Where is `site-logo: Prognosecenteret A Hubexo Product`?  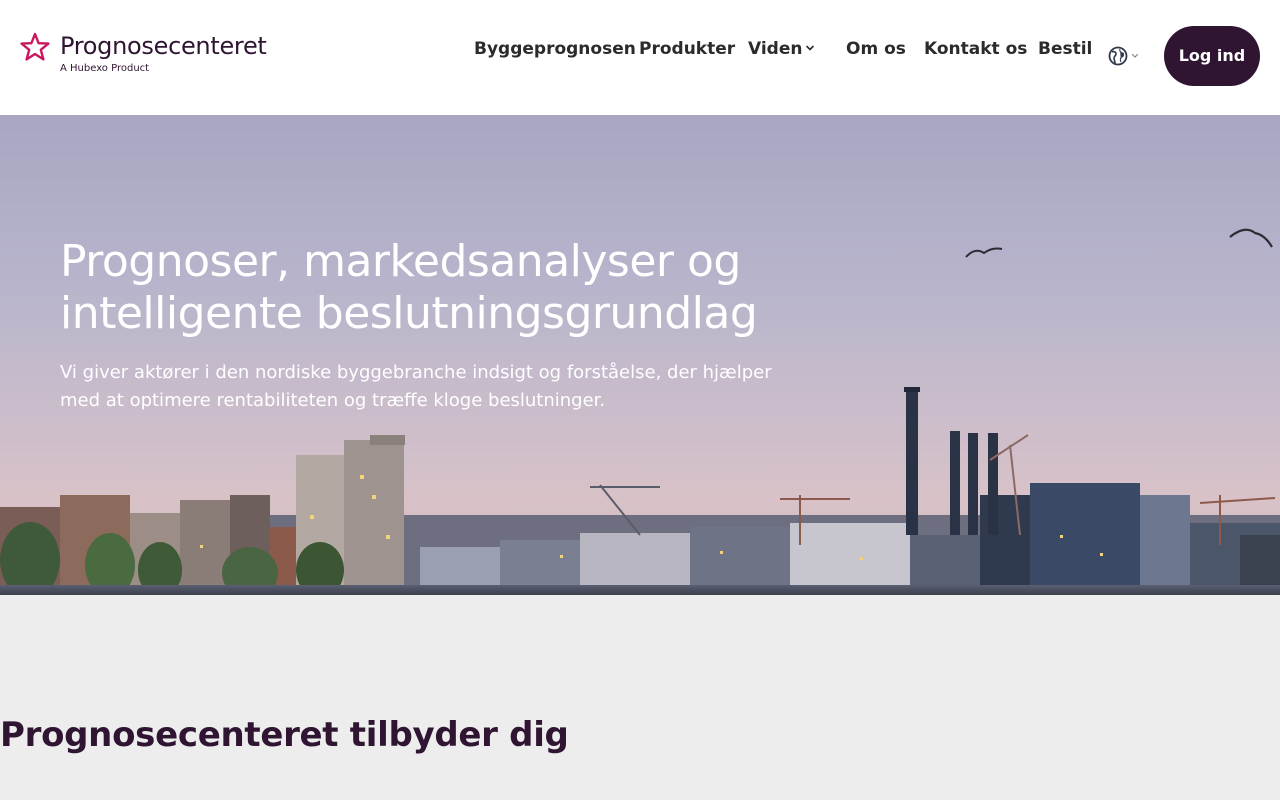 site-logo: Prognosecenteret A Hubexo Product is located at coordinates (150, 54).